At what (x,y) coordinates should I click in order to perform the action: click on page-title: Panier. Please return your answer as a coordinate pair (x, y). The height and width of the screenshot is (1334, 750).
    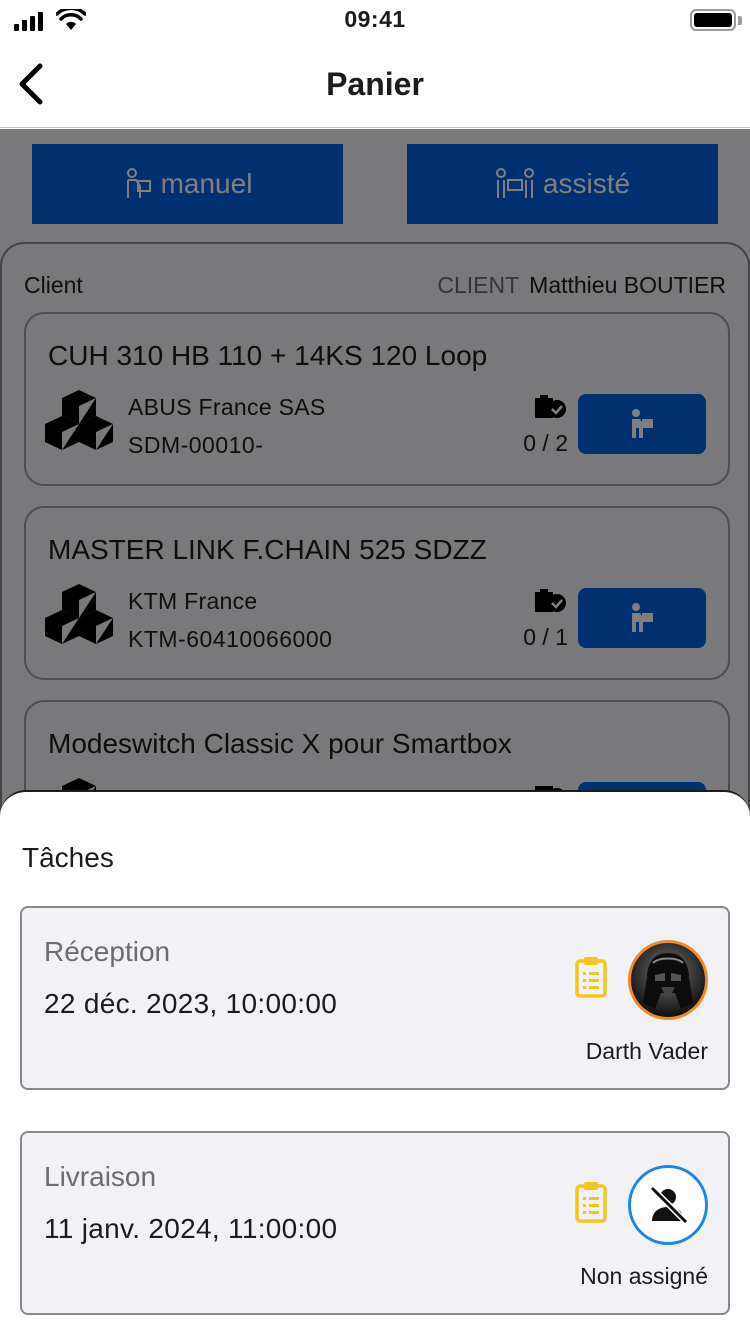
    Looking at the image, I should click on (375, 84).